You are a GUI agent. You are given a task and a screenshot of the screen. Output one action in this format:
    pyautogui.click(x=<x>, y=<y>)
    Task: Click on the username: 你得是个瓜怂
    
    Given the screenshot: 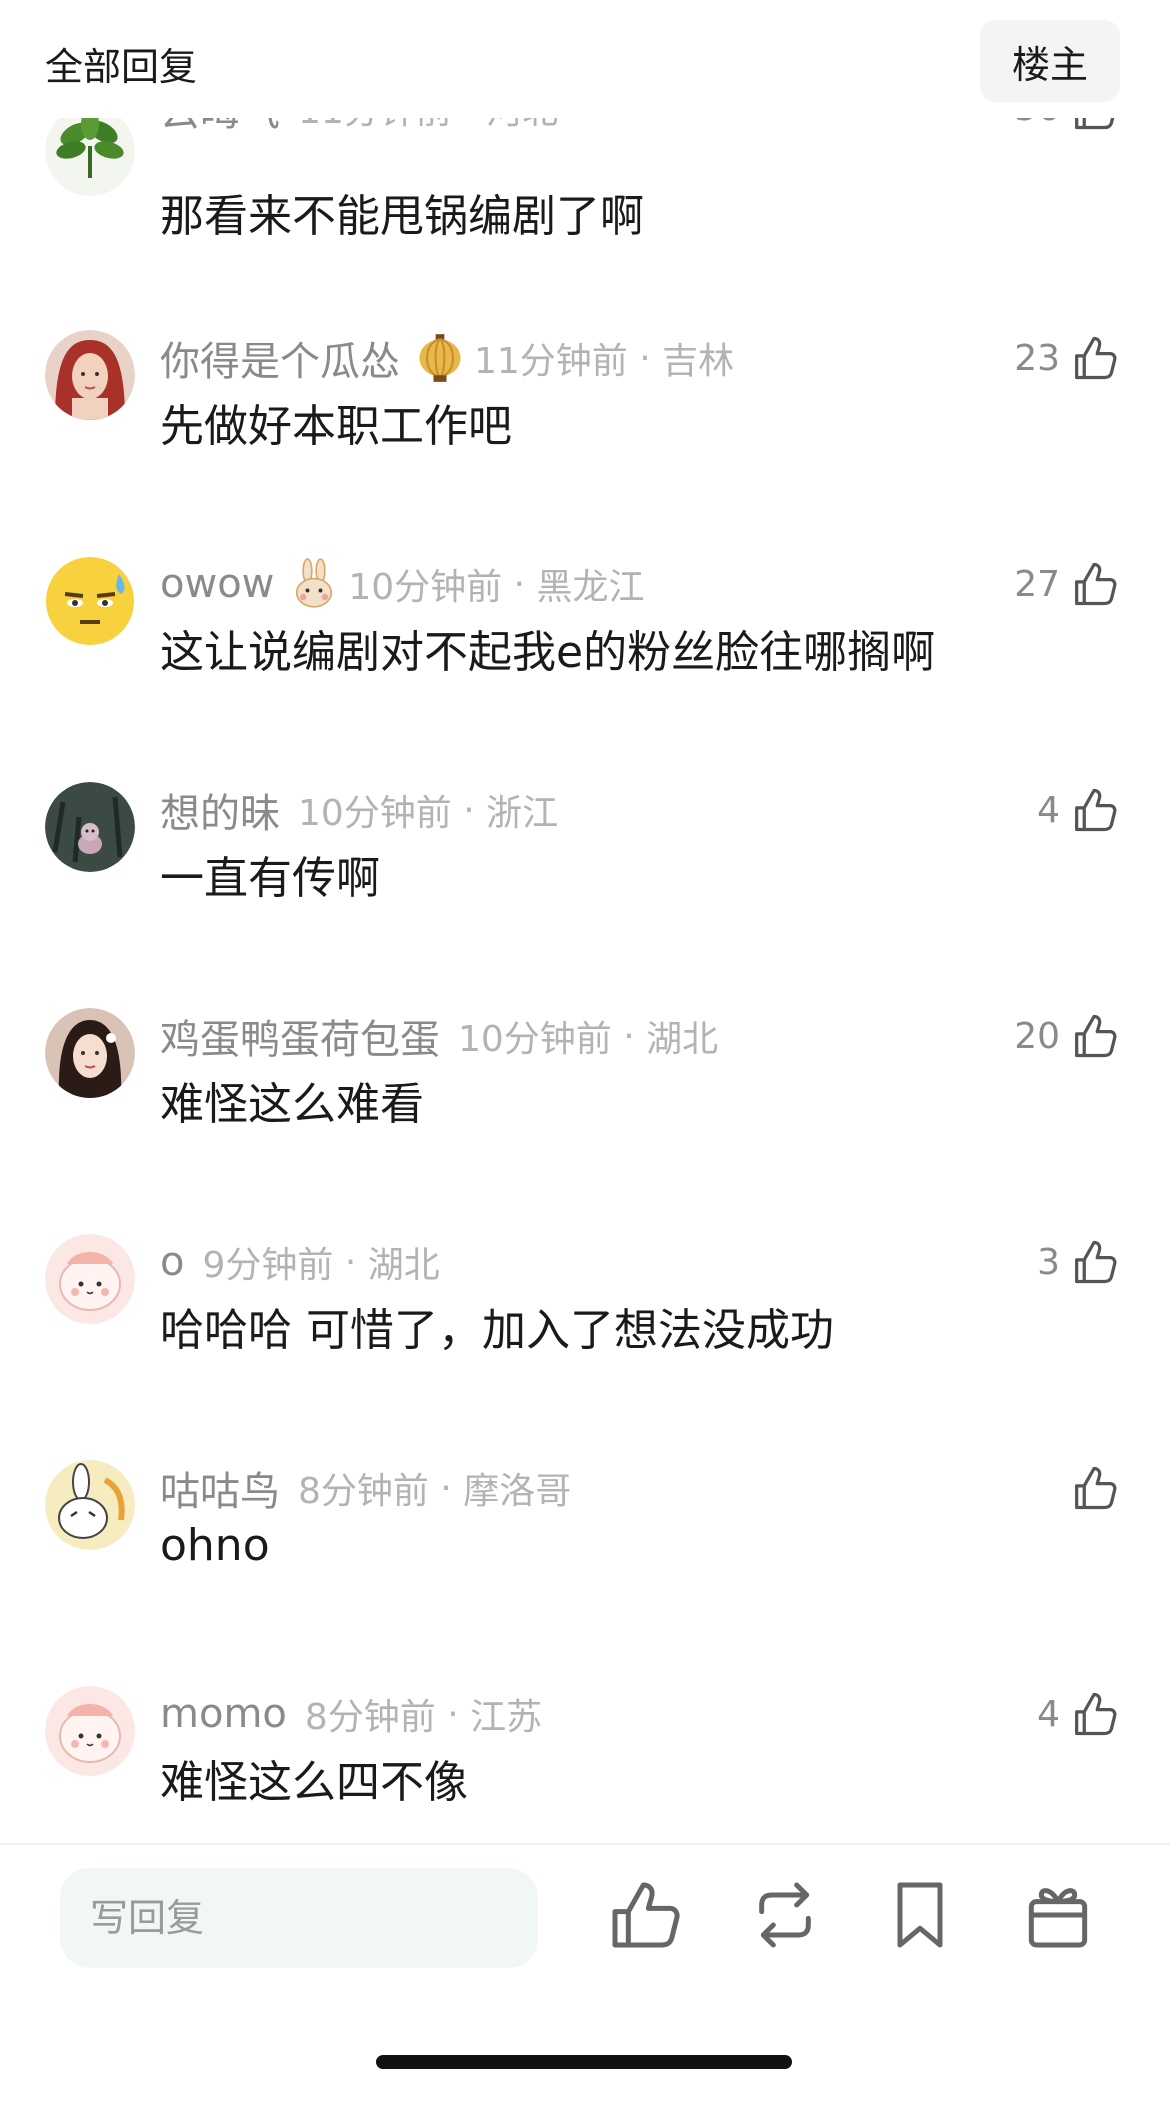 What is the action you would take?
    pyautogui.click(x=280, y=358)
    